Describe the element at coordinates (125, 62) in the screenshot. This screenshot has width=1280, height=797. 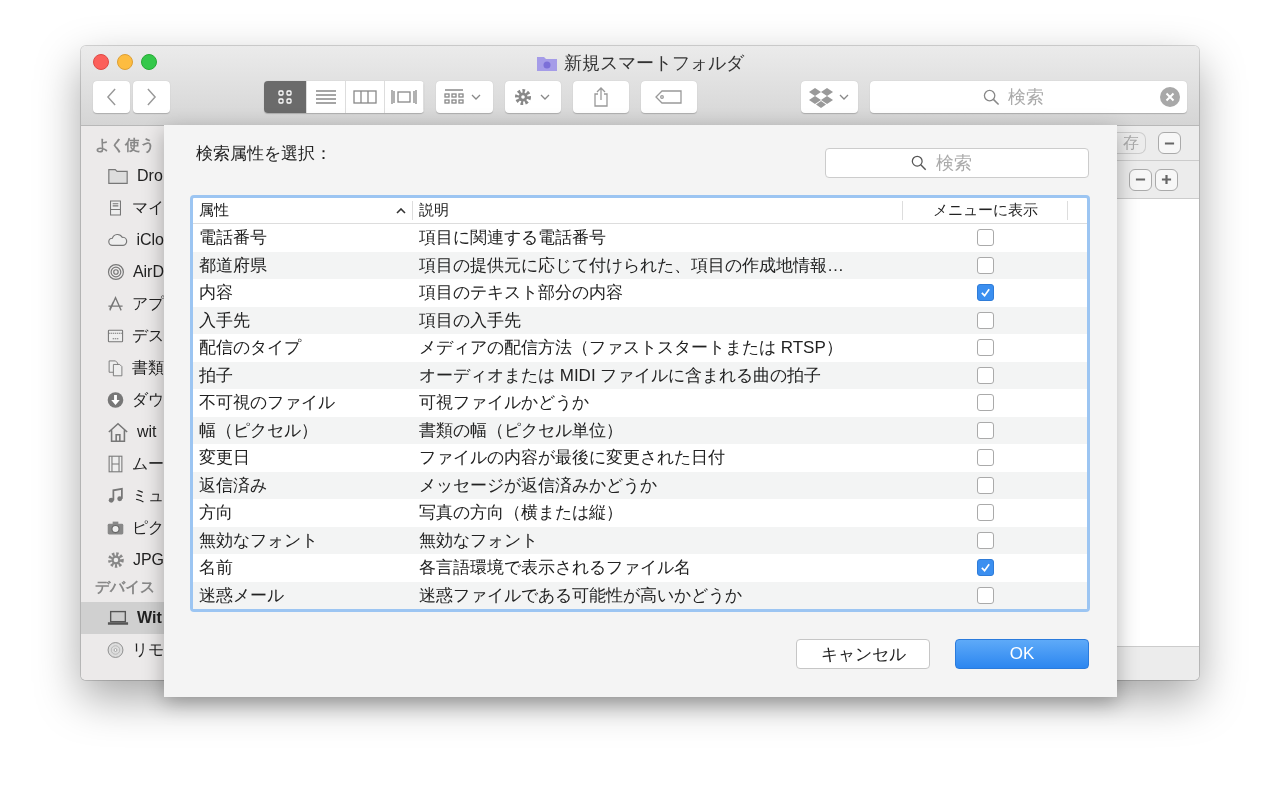
I see `minimize-button` at that location.